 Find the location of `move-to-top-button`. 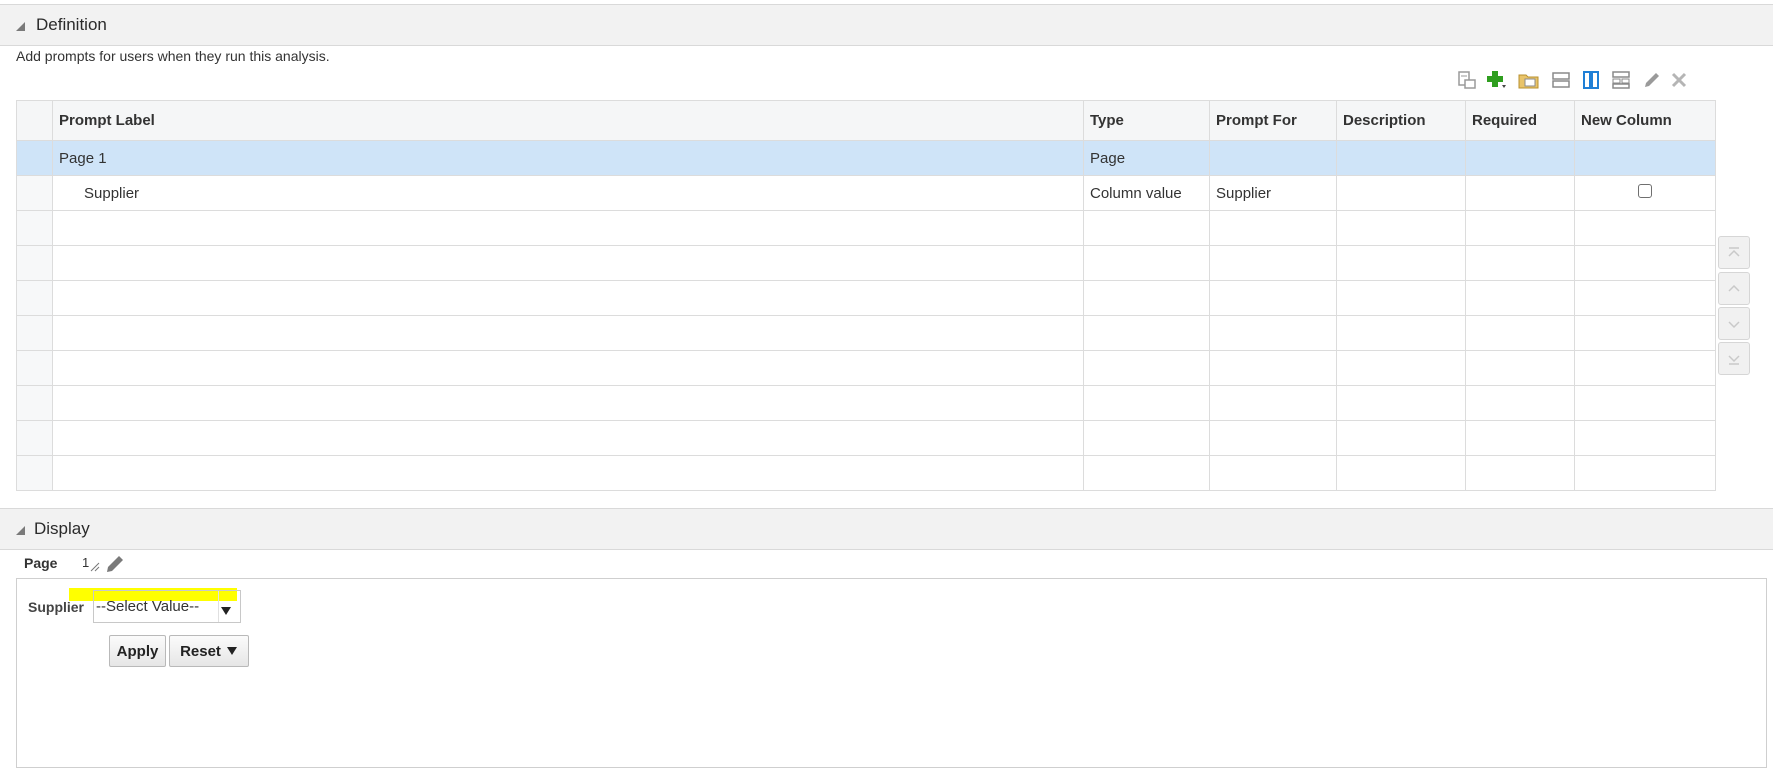

move-to-top-button is located at coordinates (1734, 252).